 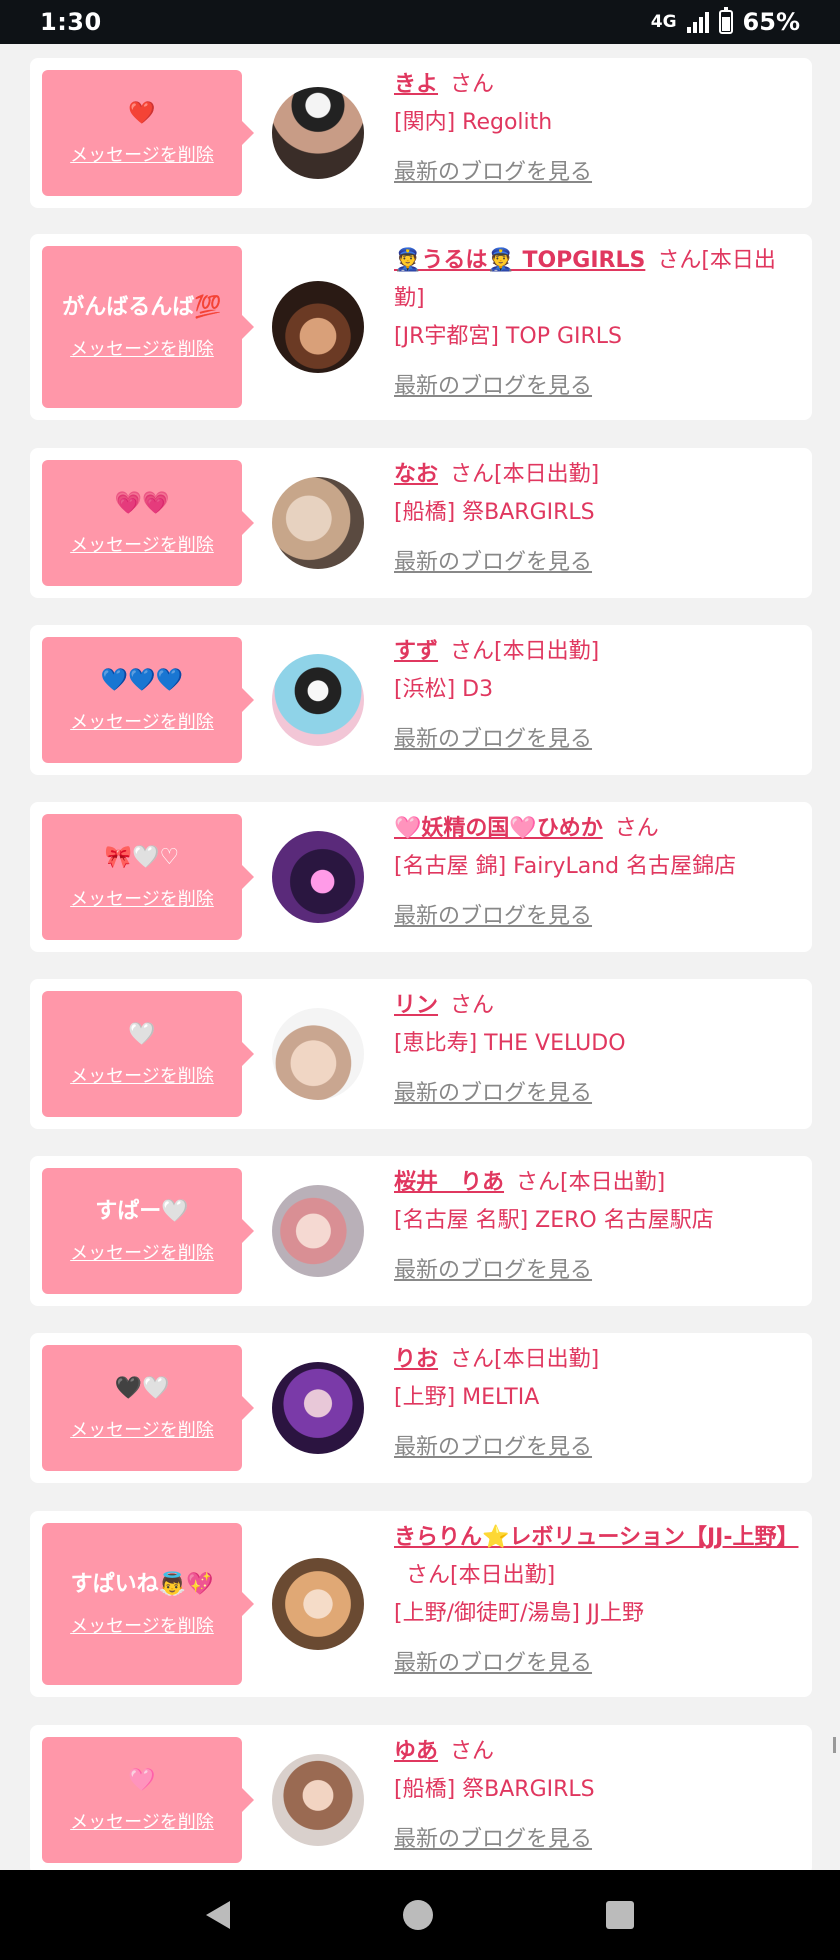 I want to click on message-text: 🖤🤍, so click(x=142, y=1388).